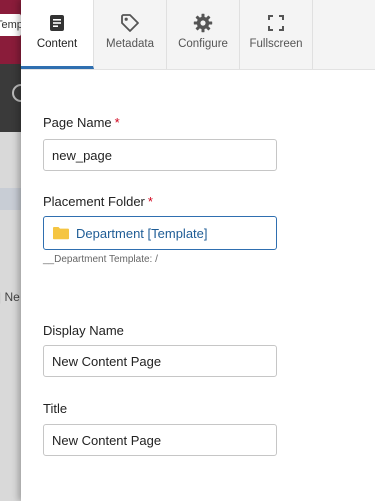 The image size is (375, 501). I want to click on background-band, so click(10, 199).